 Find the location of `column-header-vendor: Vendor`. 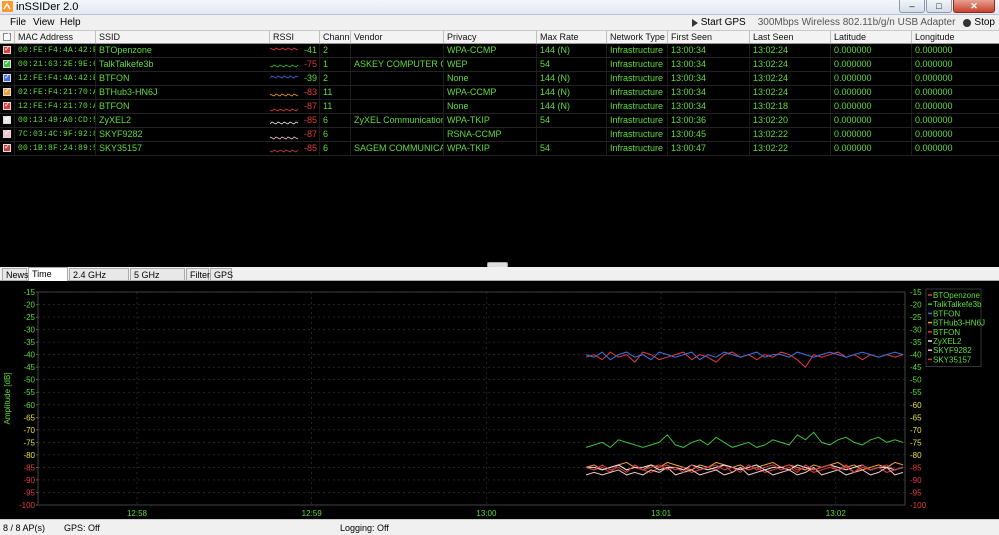

column-header-vendor: Vendor is located at coordinates (396, 37).